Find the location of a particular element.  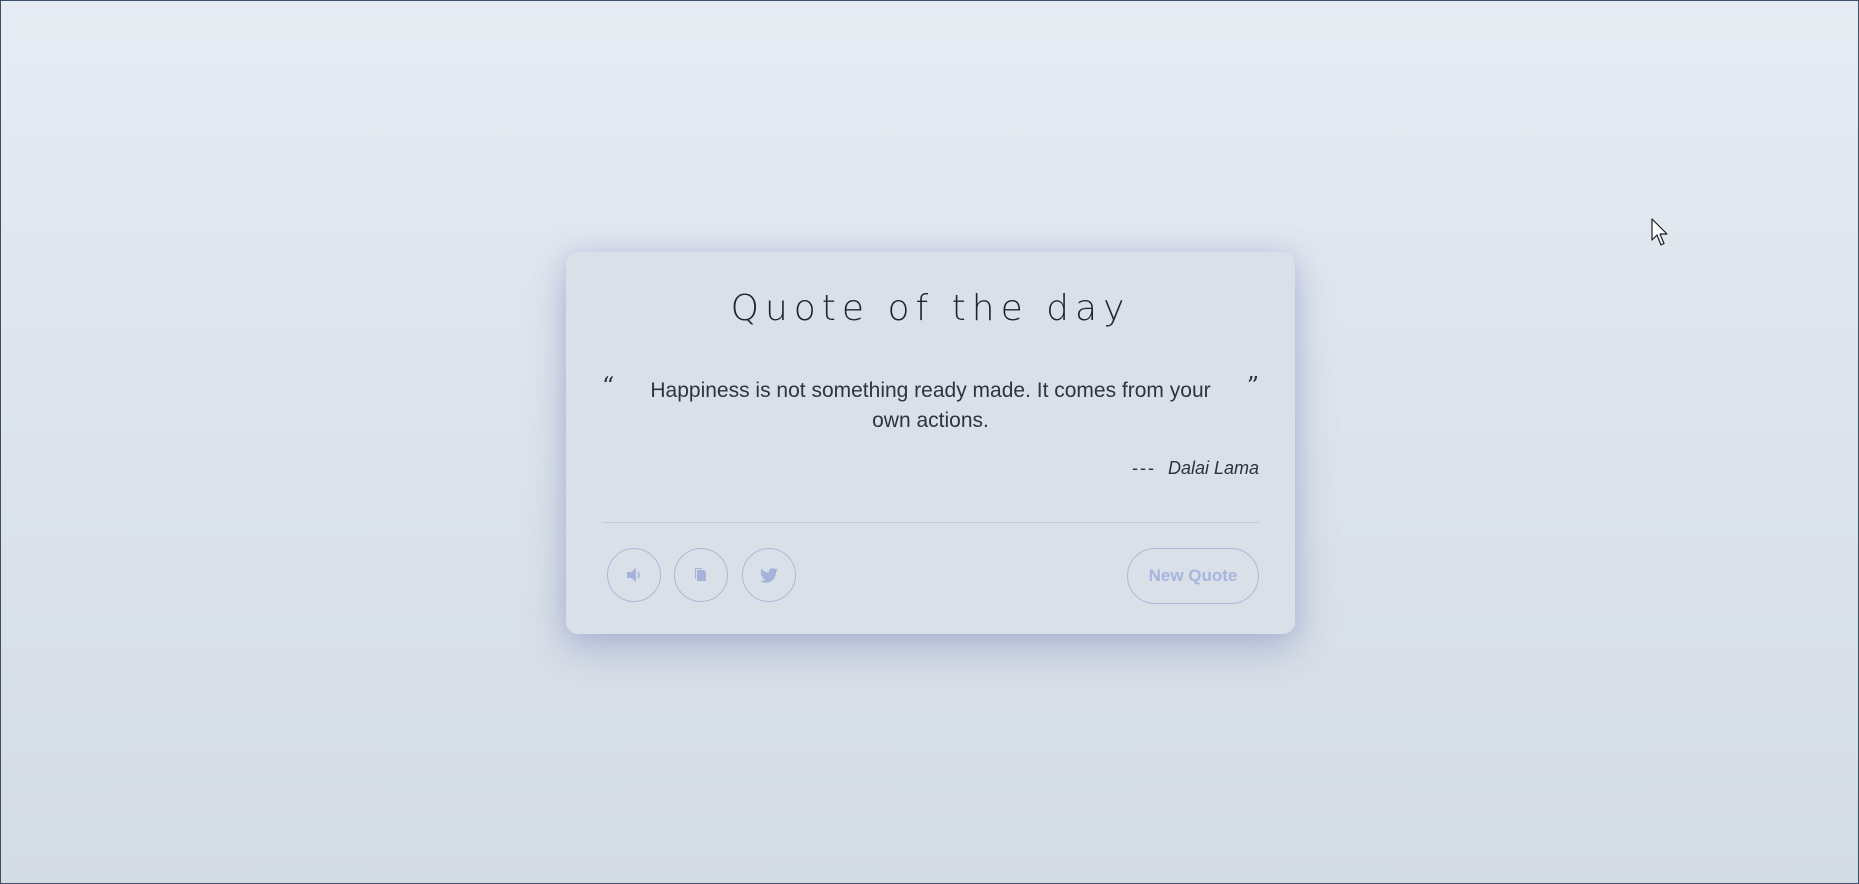

speaker-icon is located at coordinates (633, 575).